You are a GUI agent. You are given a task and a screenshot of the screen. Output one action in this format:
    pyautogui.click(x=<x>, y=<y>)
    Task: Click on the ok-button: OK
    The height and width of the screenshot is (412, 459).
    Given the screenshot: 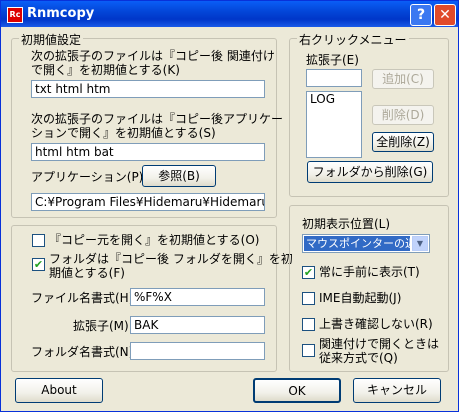 What is the action you would take?
    pyautogui.click(x=297, y=390)
    